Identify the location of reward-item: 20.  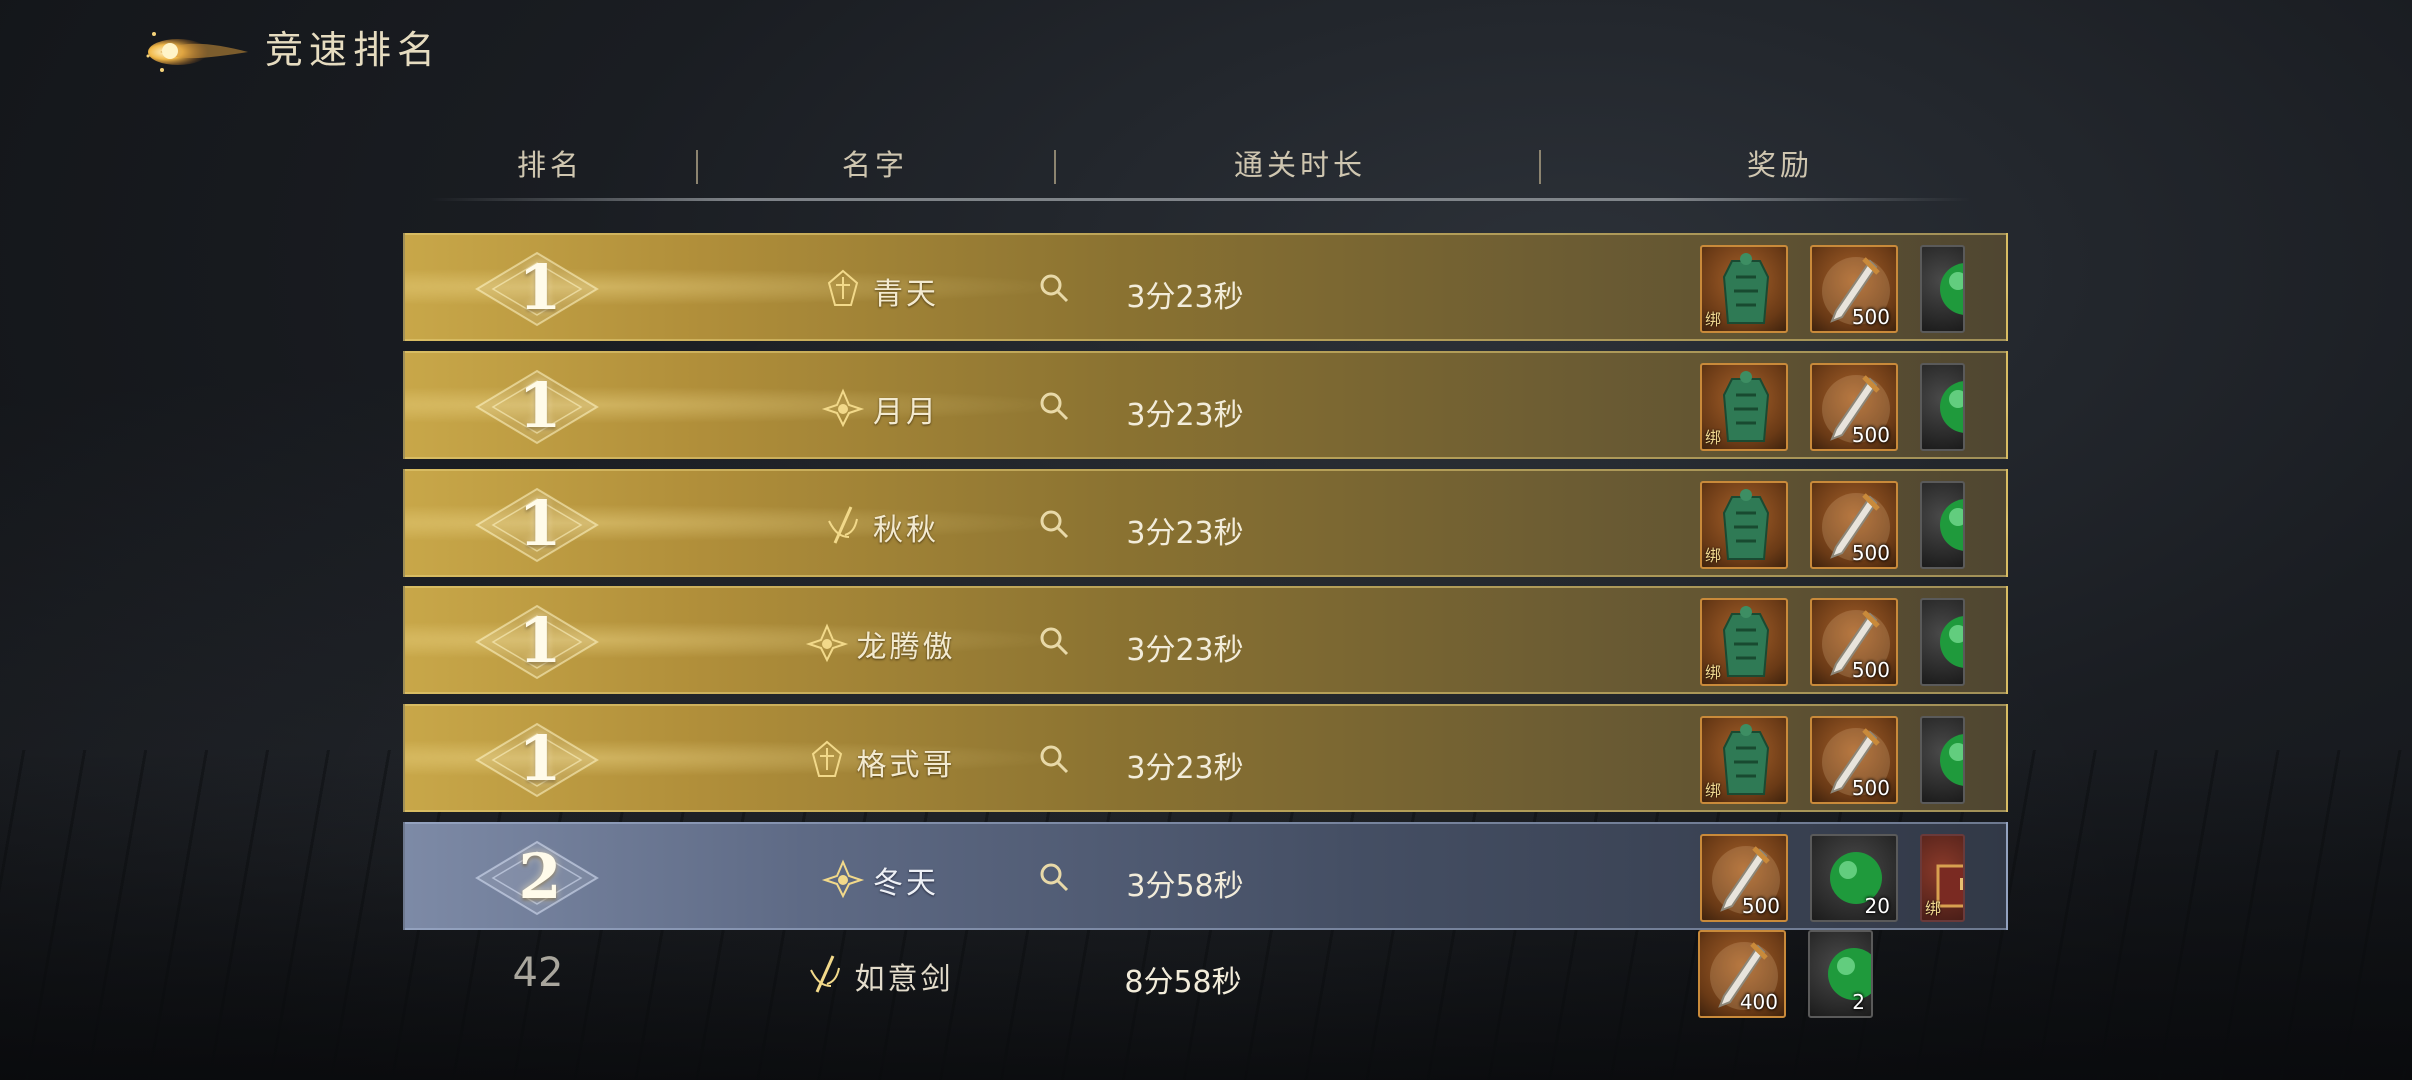
(1854, 878).